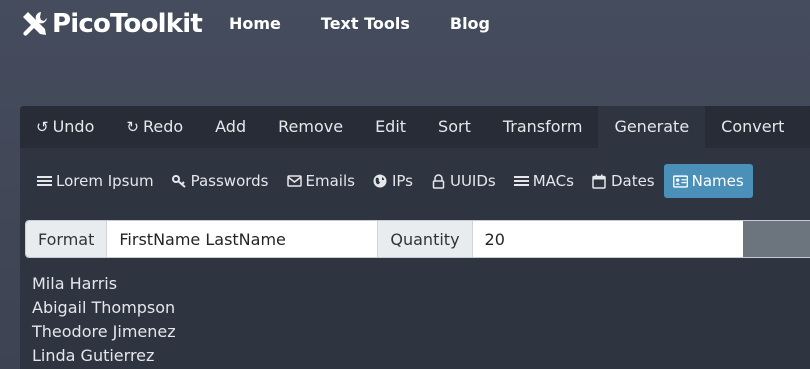 This screenshot has height=369, width=810. I want to click on subtab-ips: IPs, so click(393, 181).